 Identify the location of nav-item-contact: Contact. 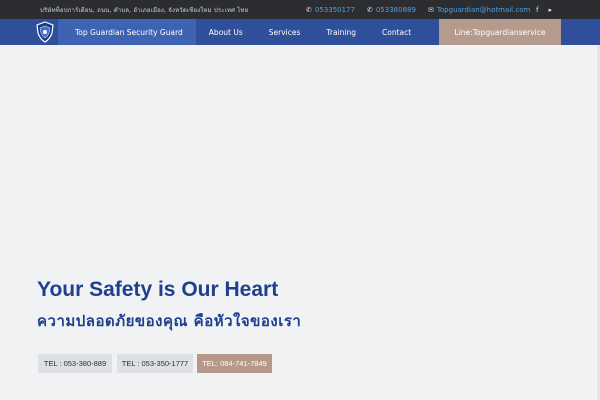
(396, 32).